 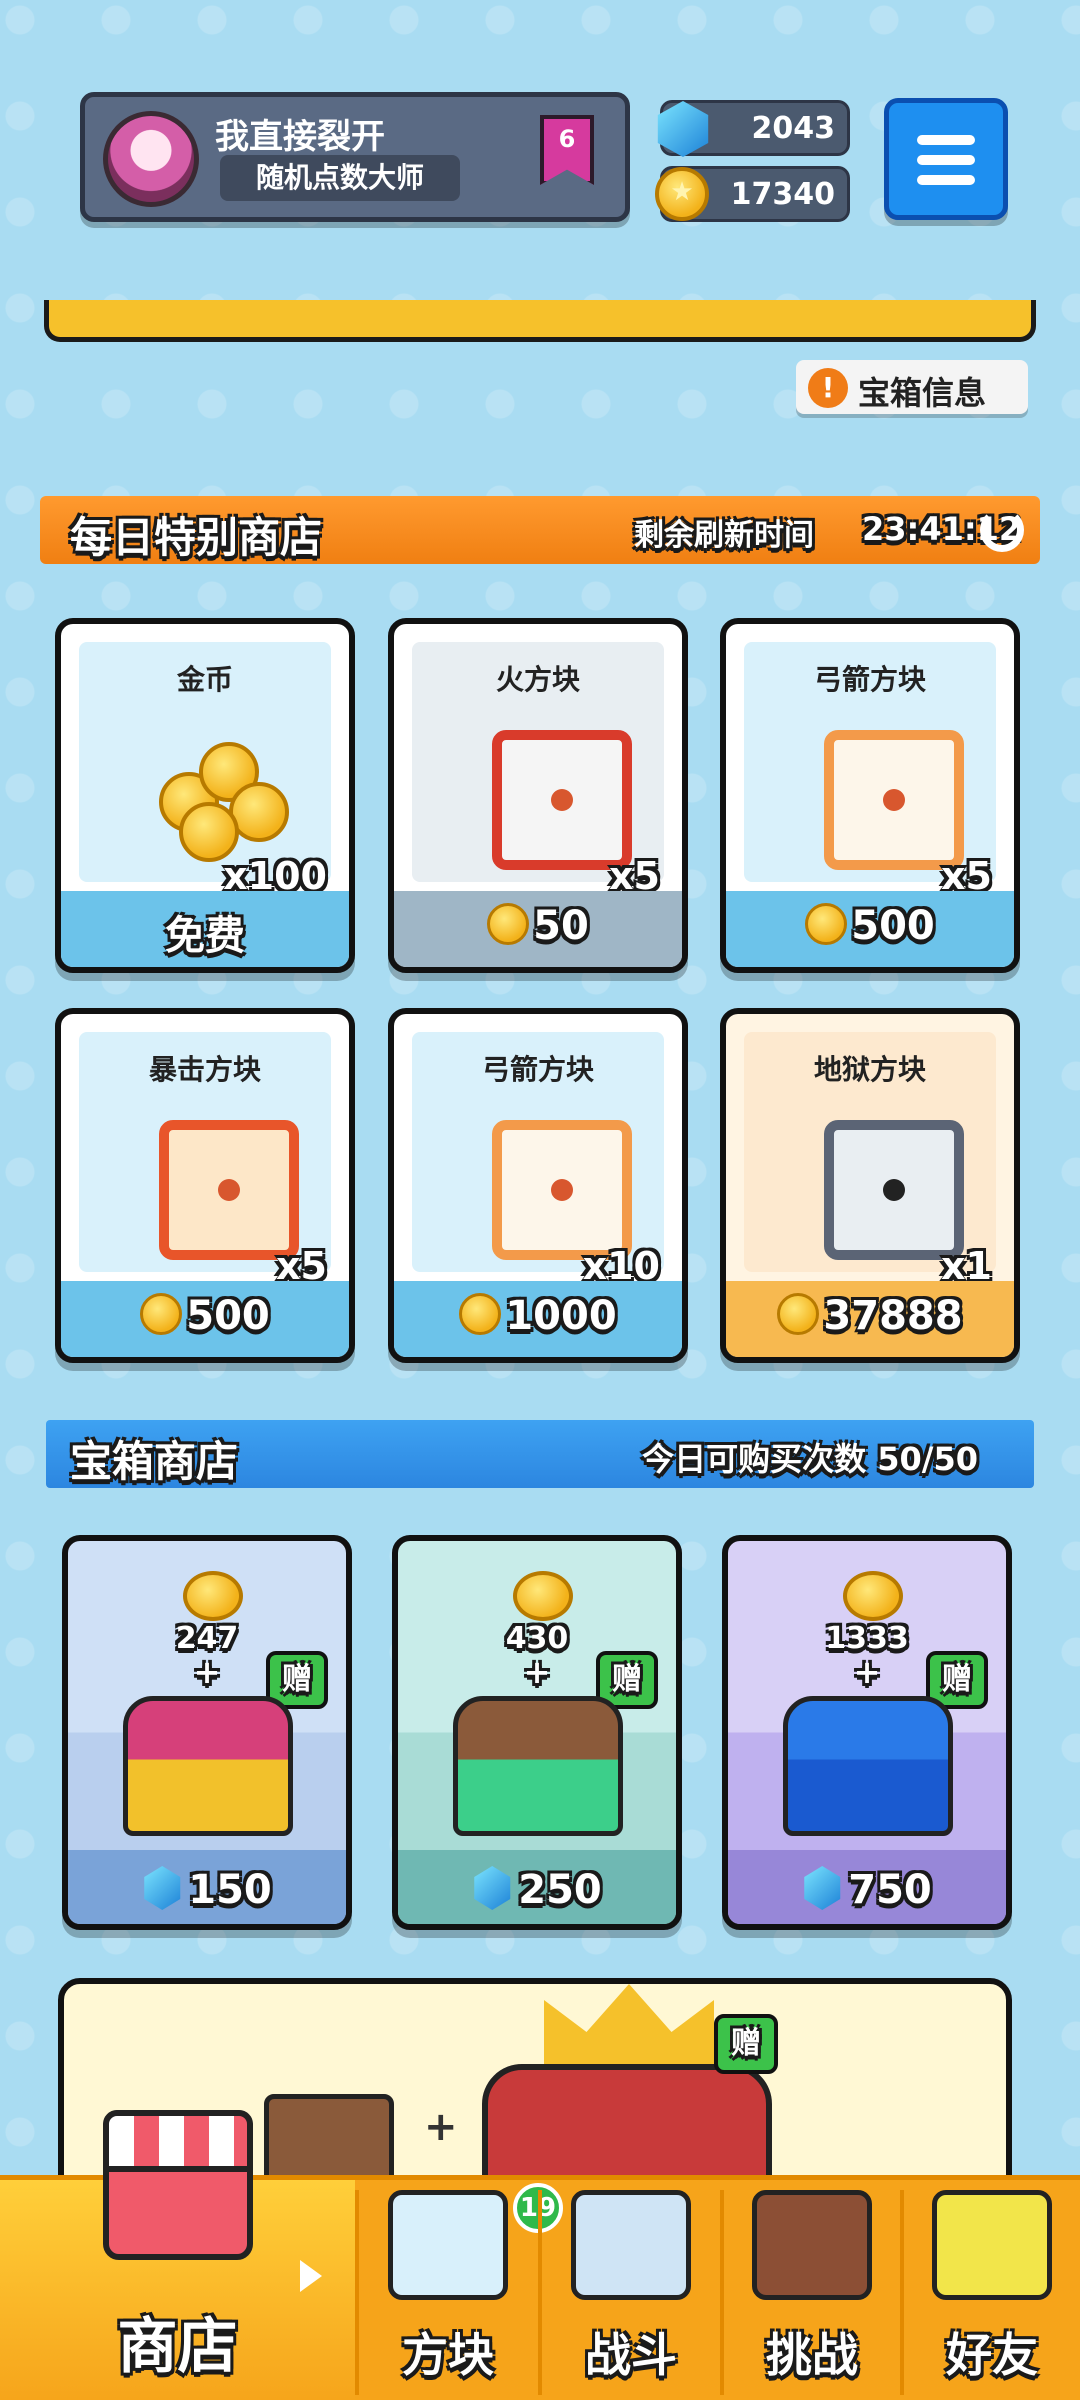 What do you see at coordinates (540, 530) in the screenshot?
I see `daily-shop-header: 每日特别商店 剩余刷新时间 23:41:12` at bounding box center [540, 530].